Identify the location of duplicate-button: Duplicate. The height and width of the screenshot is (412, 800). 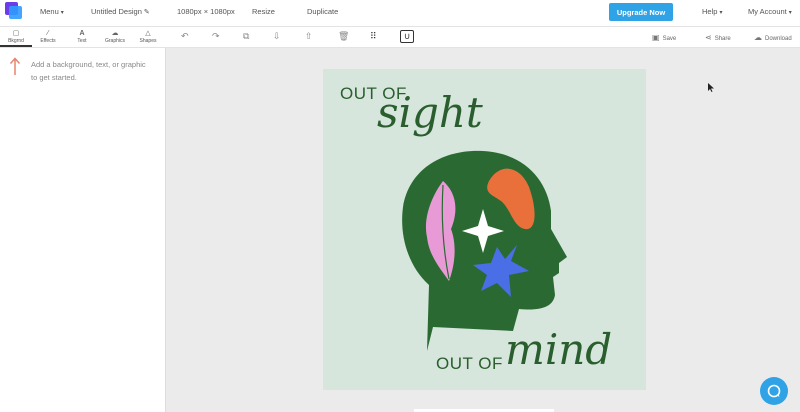
(322, 11).